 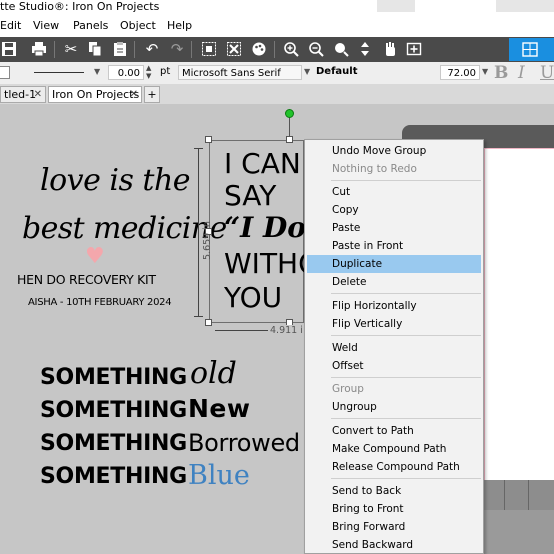 I want to click on zoom-out-icon, so click(x=316, y=49).